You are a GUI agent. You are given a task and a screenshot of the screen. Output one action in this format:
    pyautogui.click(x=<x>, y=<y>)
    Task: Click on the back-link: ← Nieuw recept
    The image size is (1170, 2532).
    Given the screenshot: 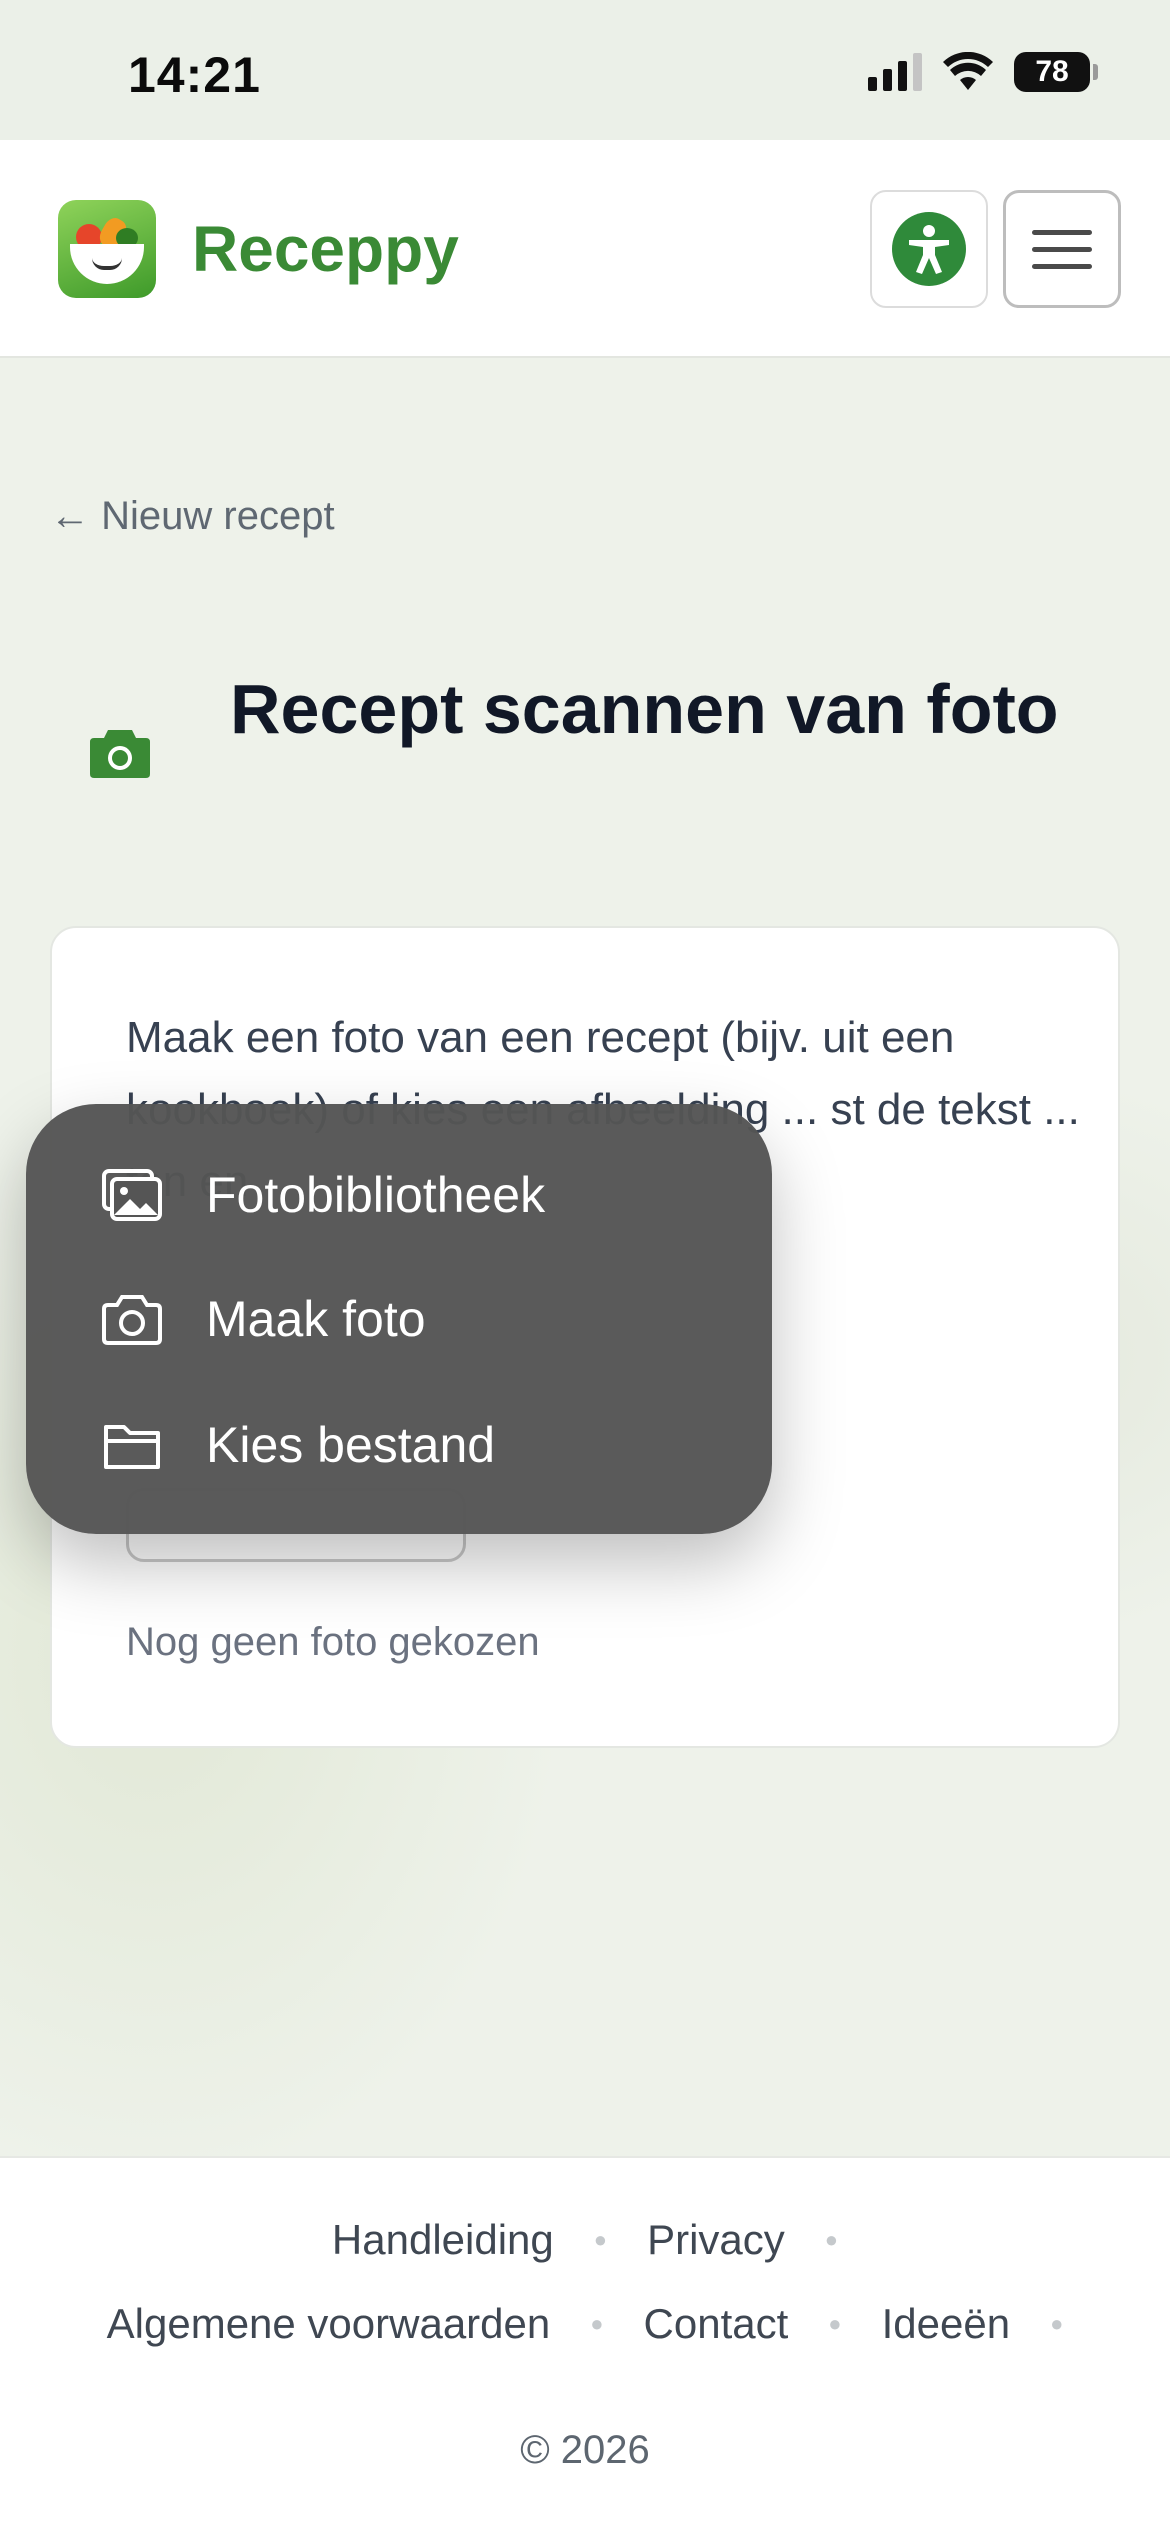 What is the action you would take?
    pyautogui.click(x=192, y=516)
    